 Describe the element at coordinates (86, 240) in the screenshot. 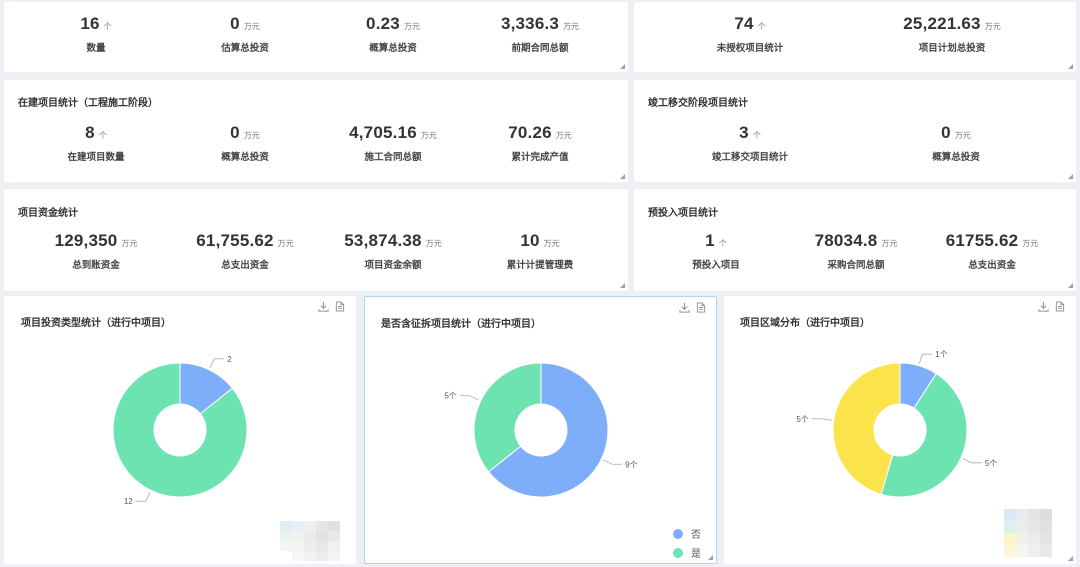

I see `stat-value: 129,350` at that location.